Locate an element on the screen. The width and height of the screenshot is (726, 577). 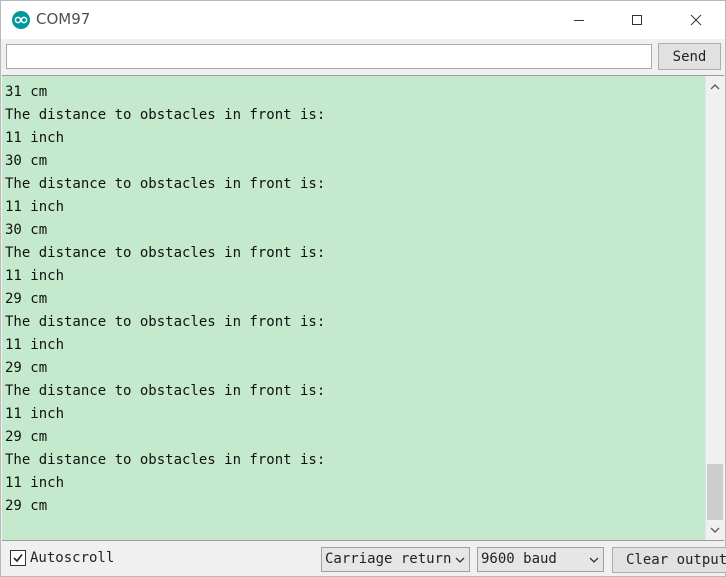
baud-rate-select: 9600 baud is located at coordinates (540, 559).